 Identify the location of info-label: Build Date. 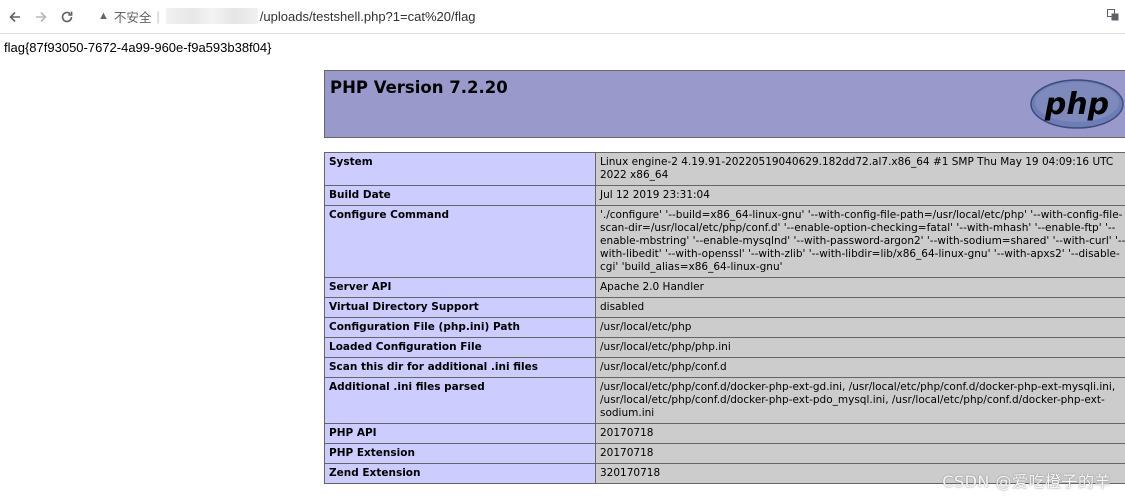
(460, 195).